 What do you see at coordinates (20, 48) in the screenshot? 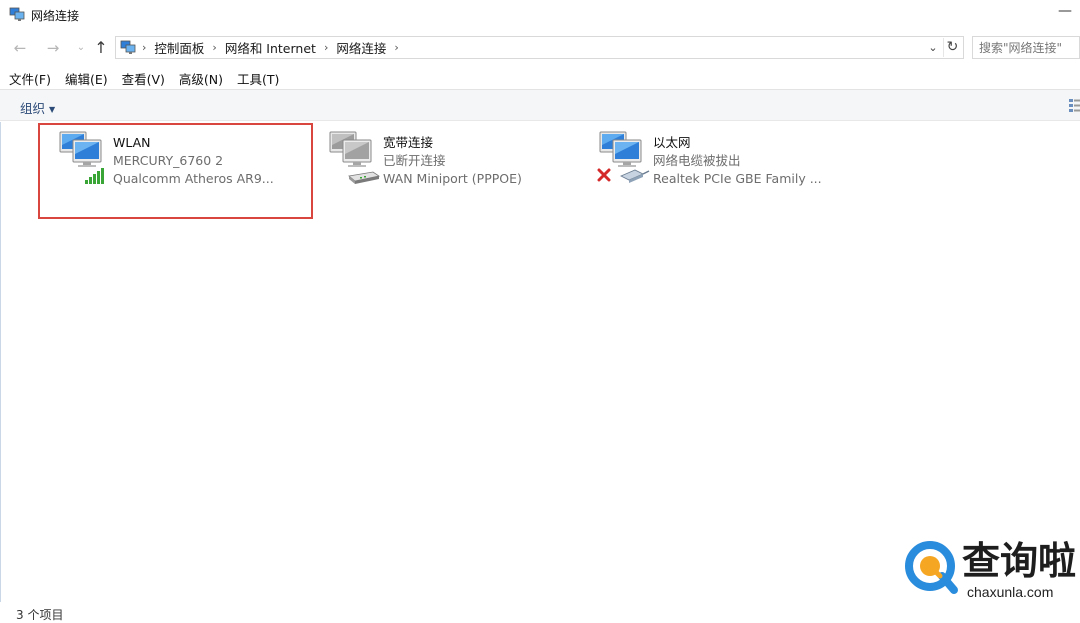
I see `back-button: ←` at bounding box center [20, 48].